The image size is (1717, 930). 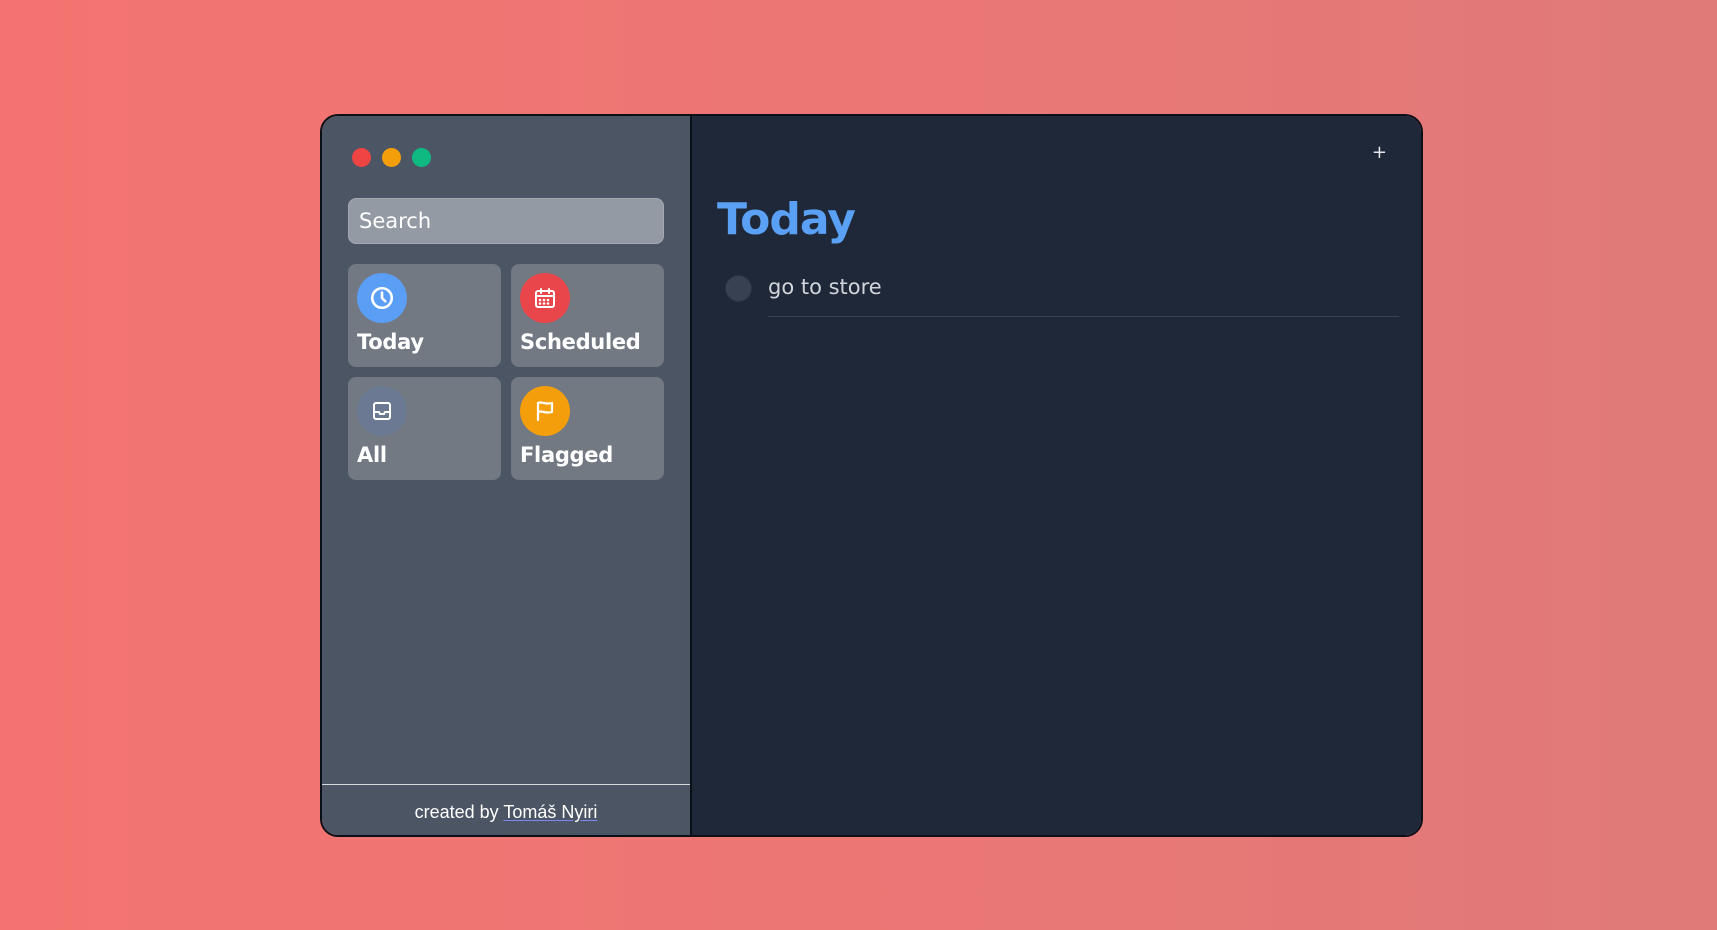 I want to click on footer-credit: created by Tomáš Nyiri, so click(x=506, y=812).